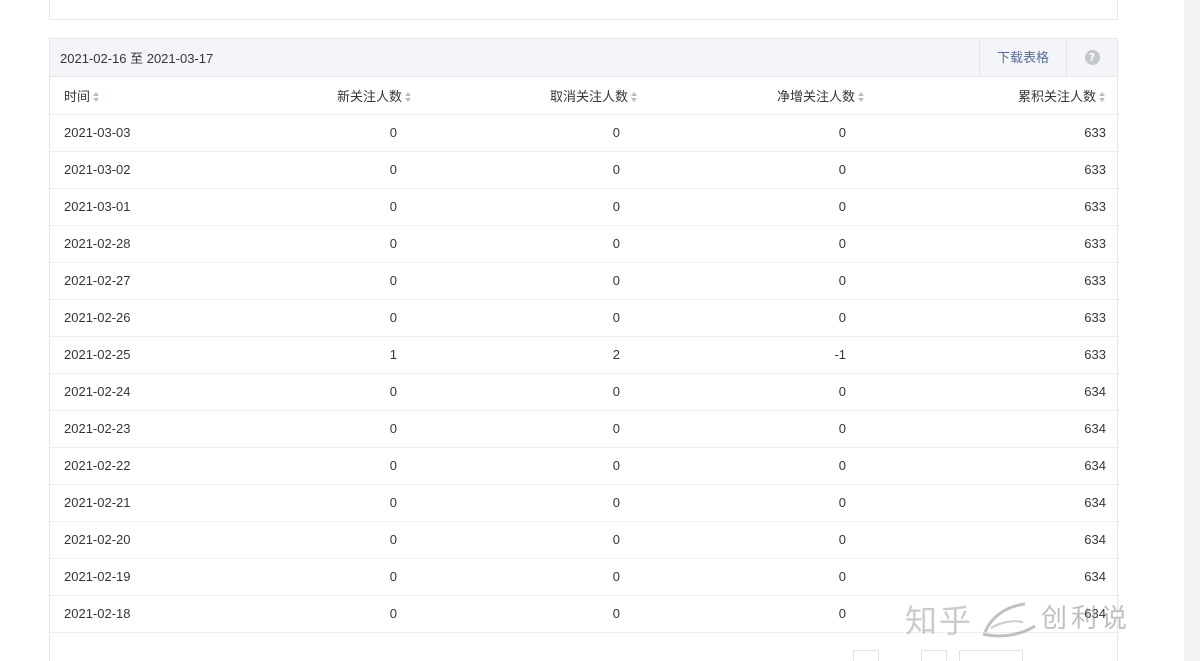 The height and width of the screenshot is (661, 1200). Describe the element at coordinates (138, 577) in the screenshot. I see `cell-date: 2021-02-19` at that location.